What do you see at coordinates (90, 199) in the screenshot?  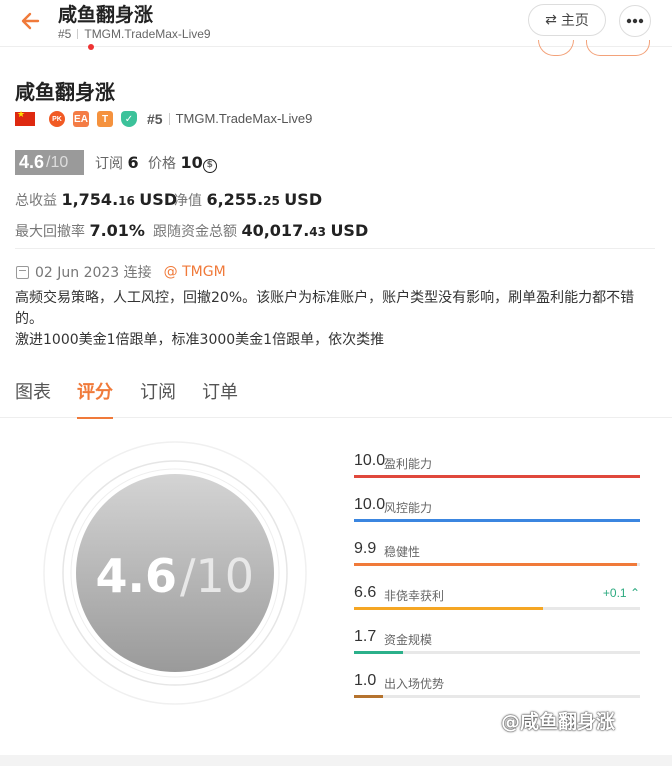 I see `total-profit-main: 1,754.` at bounding box center [90, 199].